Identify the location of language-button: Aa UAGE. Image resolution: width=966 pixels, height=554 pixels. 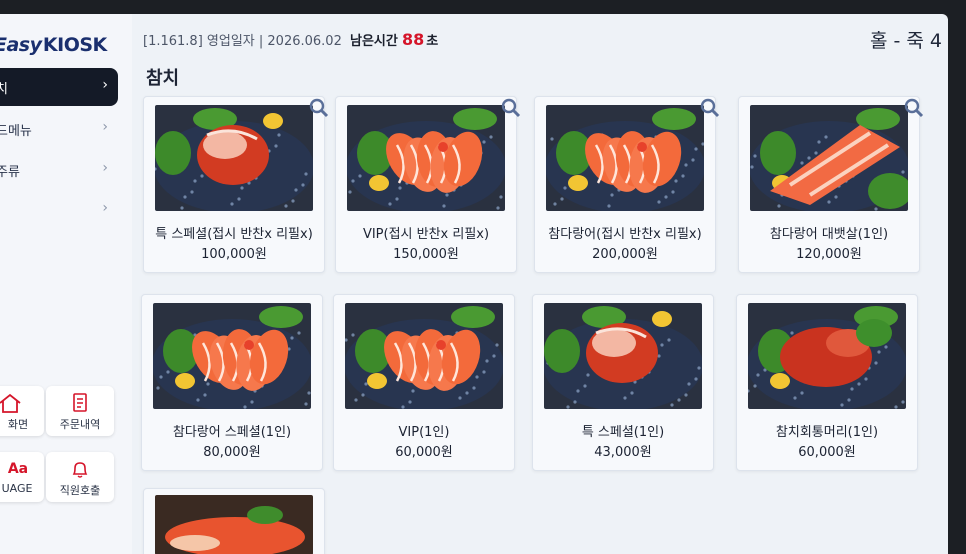
(22, 477).